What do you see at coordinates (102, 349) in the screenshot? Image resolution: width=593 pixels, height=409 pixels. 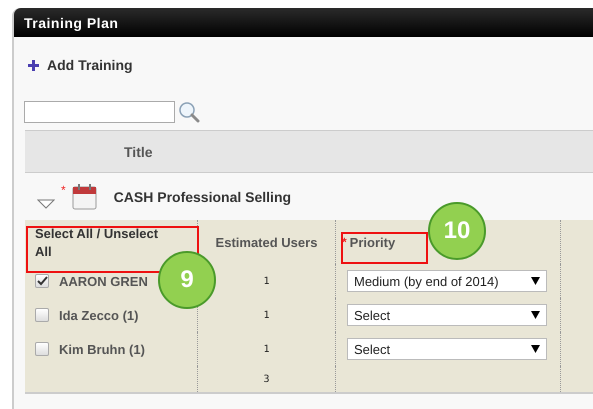 I see `user-name: Kim Bruhn (1)` at bounding box center [102, 349].